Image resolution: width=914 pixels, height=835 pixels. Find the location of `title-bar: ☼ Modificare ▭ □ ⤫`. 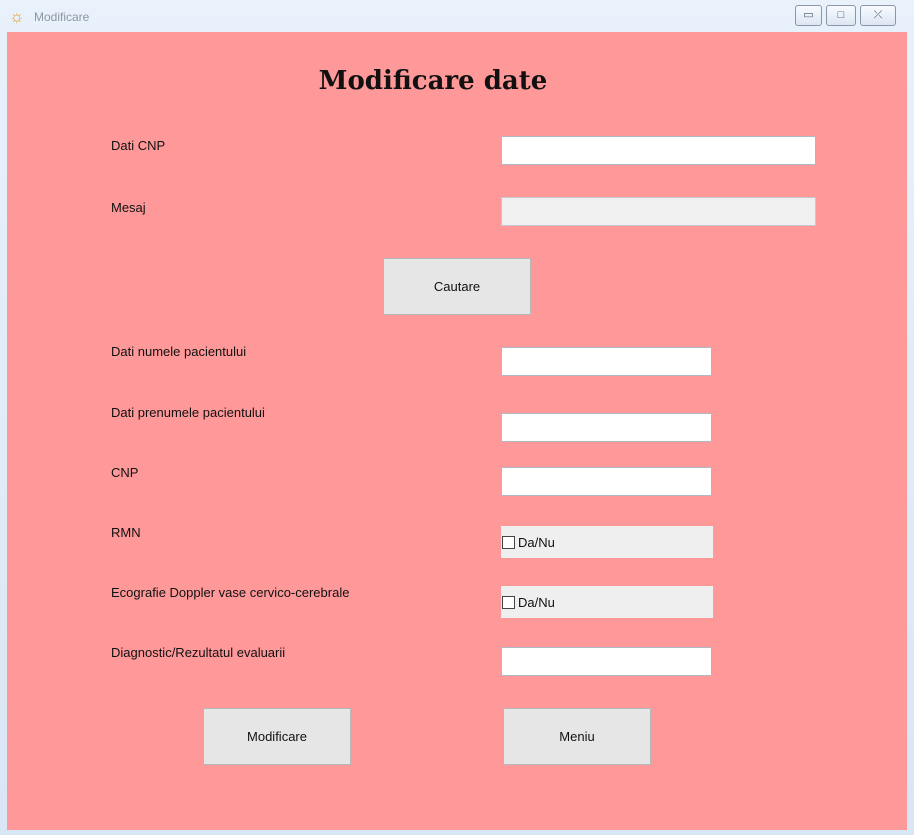

title-bar: ☼ Modificare ▭ □ ⤫ is located at coordinates (457, 16).